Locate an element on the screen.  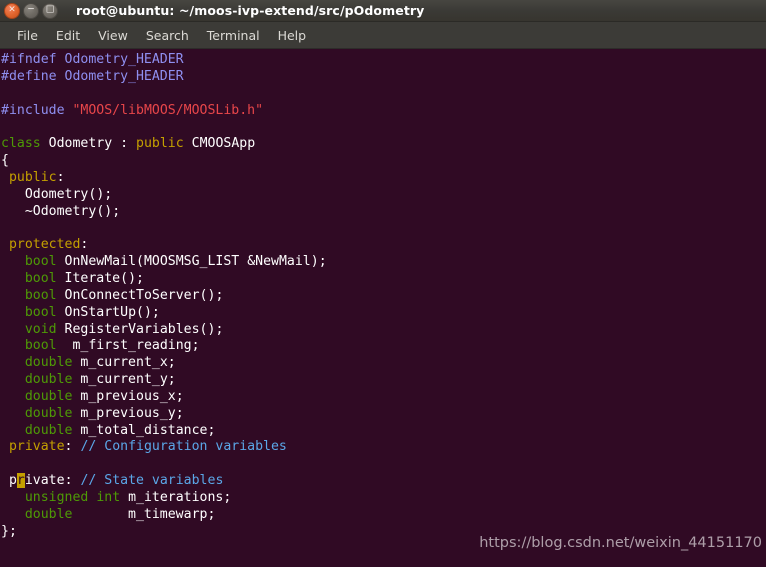
close-glyph: × is located at coordinates (12, 9).